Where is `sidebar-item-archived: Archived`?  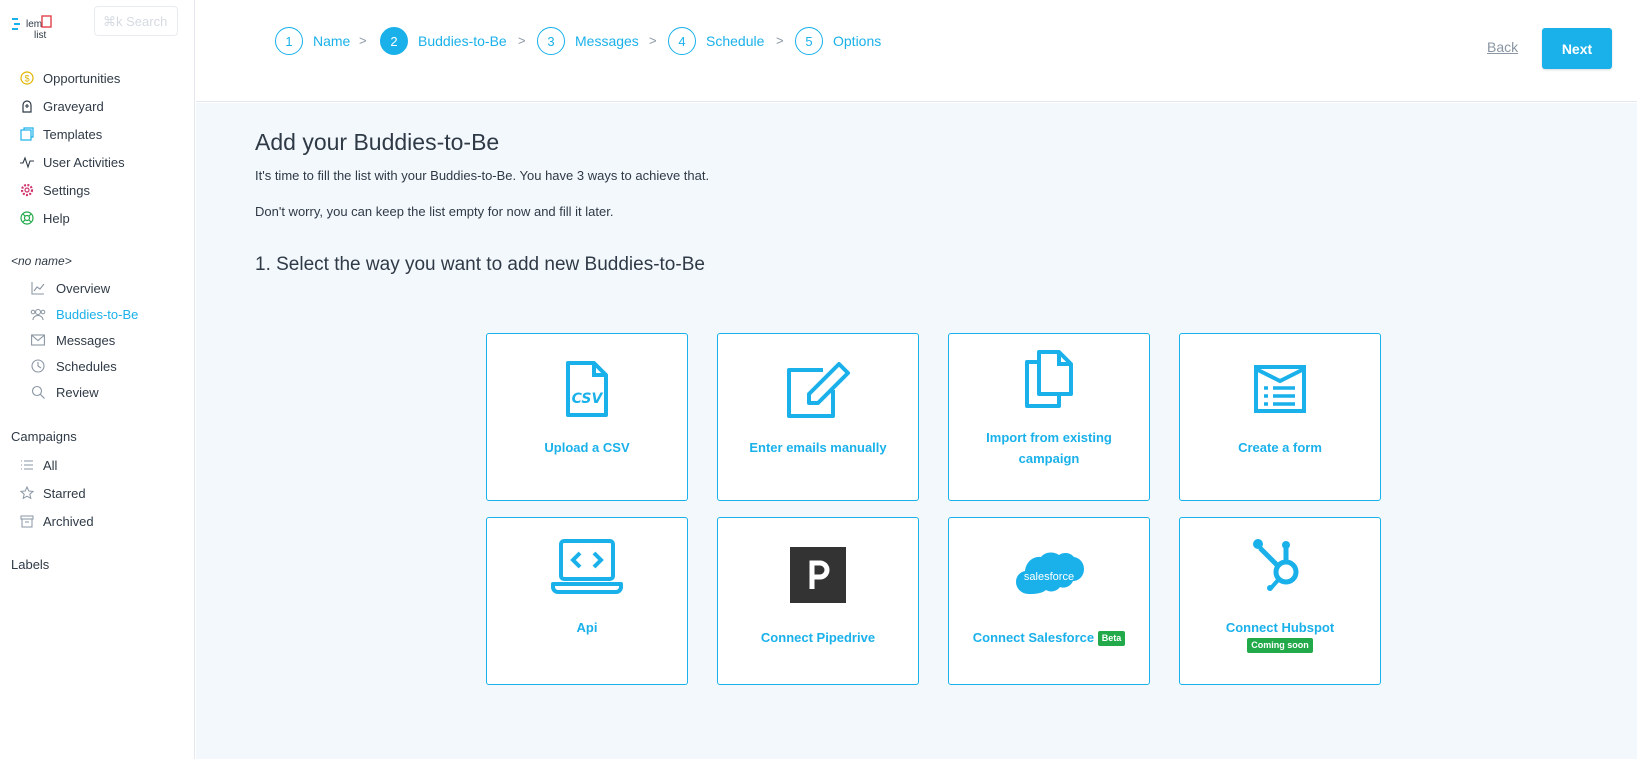 sidebar-item-archived: Archived is located at coordinates (56, 521).